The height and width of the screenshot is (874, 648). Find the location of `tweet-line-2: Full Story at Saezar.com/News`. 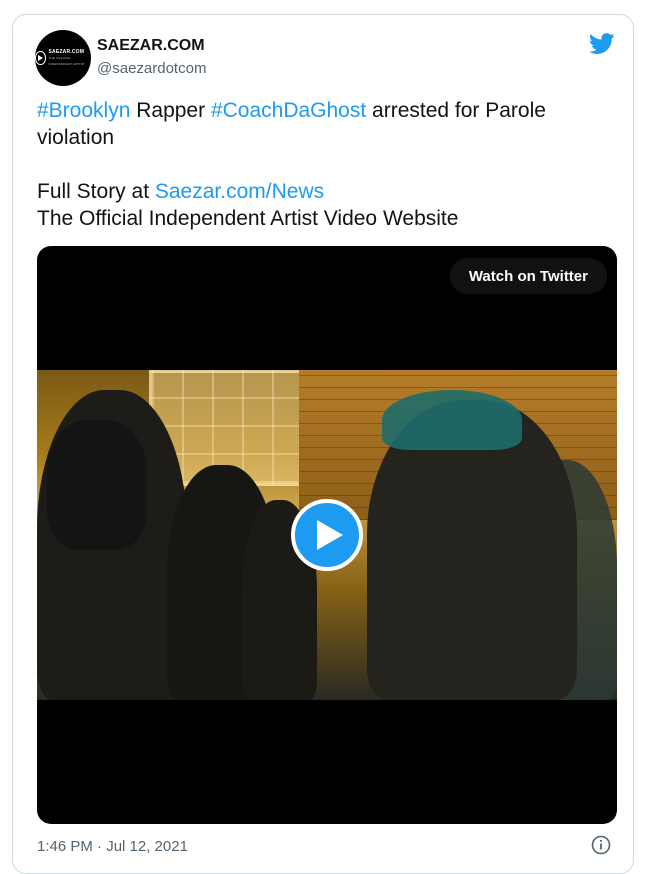

tweet-line-2: Full Story at Saezar.com/News is located at coordinates (322, 191).